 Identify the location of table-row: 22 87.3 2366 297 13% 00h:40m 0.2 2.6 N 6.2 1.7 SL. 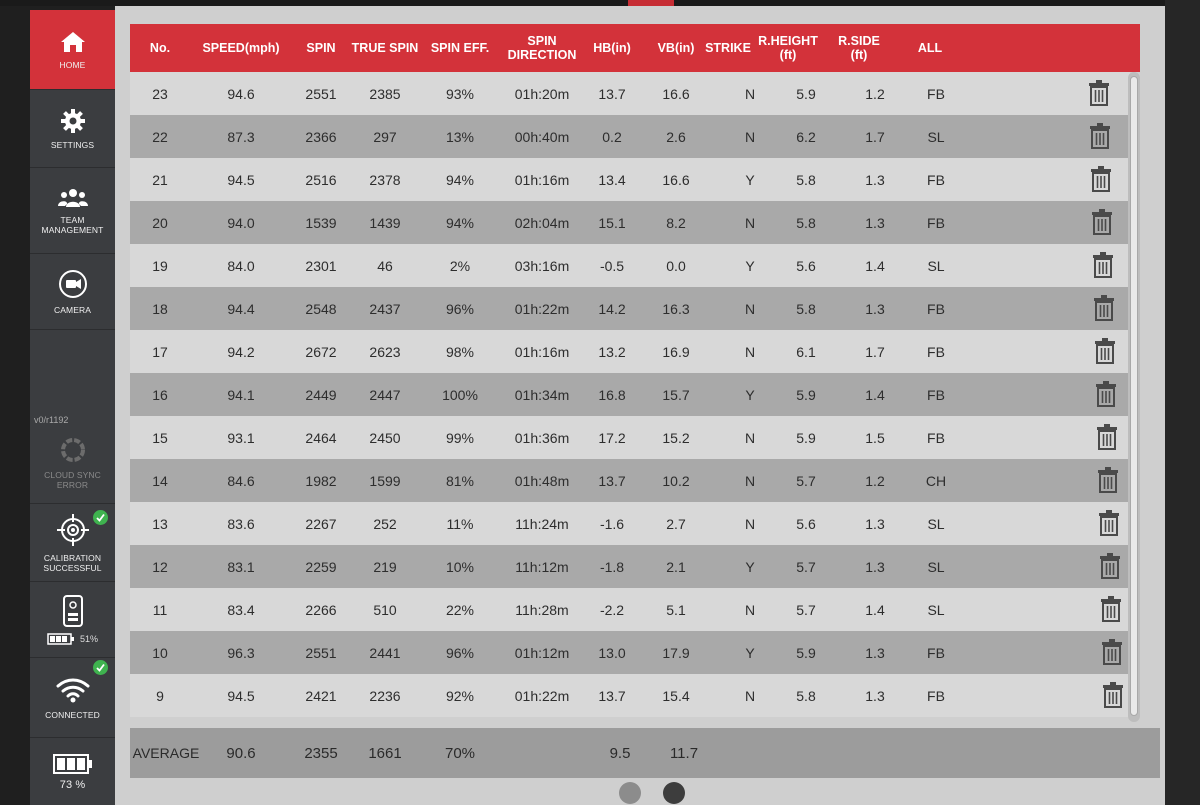
(630, 136).